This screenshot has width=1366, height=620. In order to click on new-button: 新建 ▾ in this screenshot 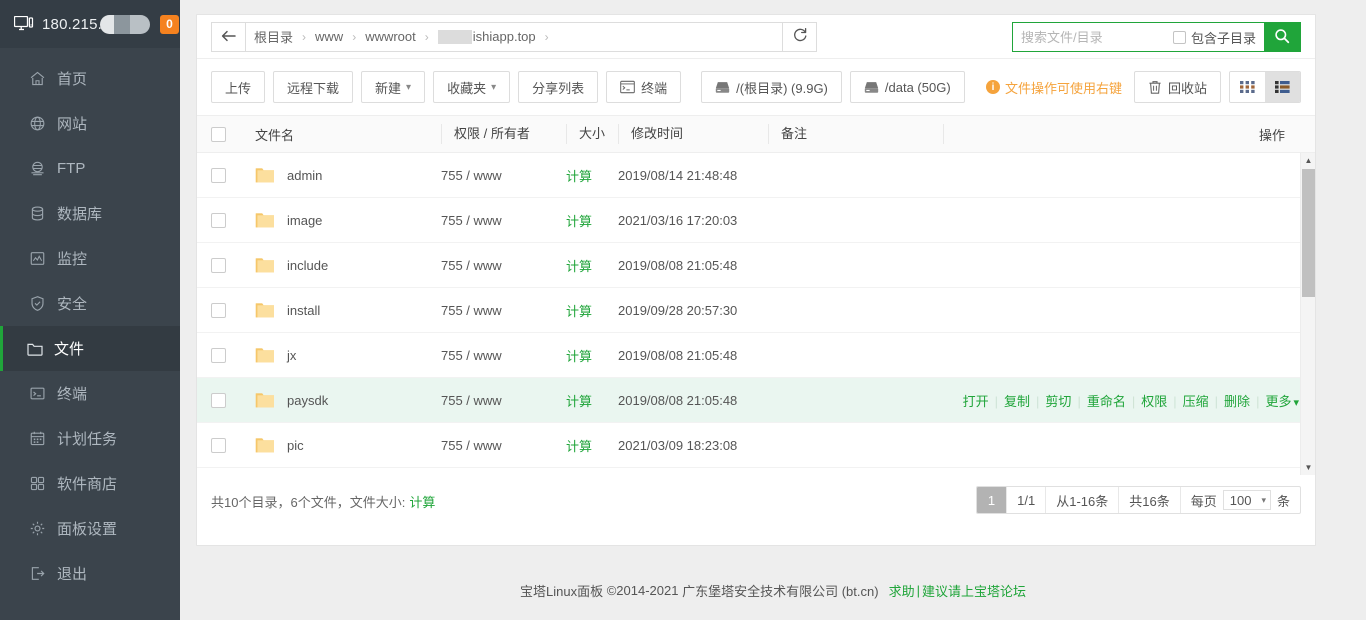, I will do `click(393, 87)`.